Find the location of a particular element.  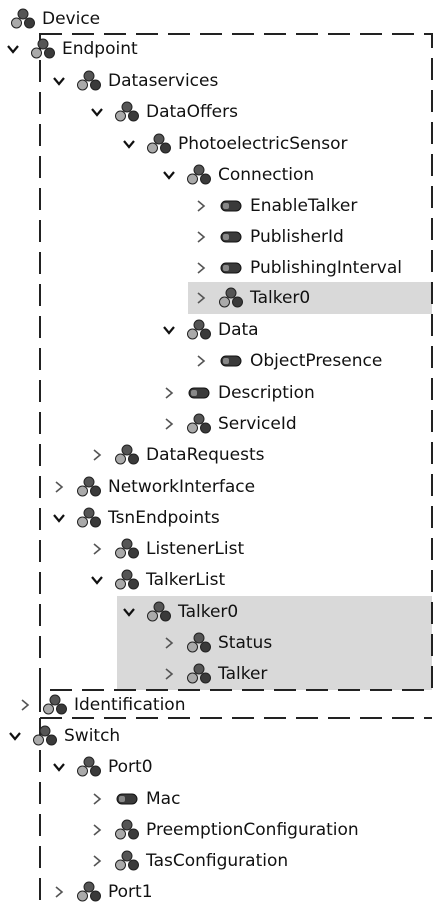

tree-item-label: NetworkInterface is located at coordinates (182, 487).